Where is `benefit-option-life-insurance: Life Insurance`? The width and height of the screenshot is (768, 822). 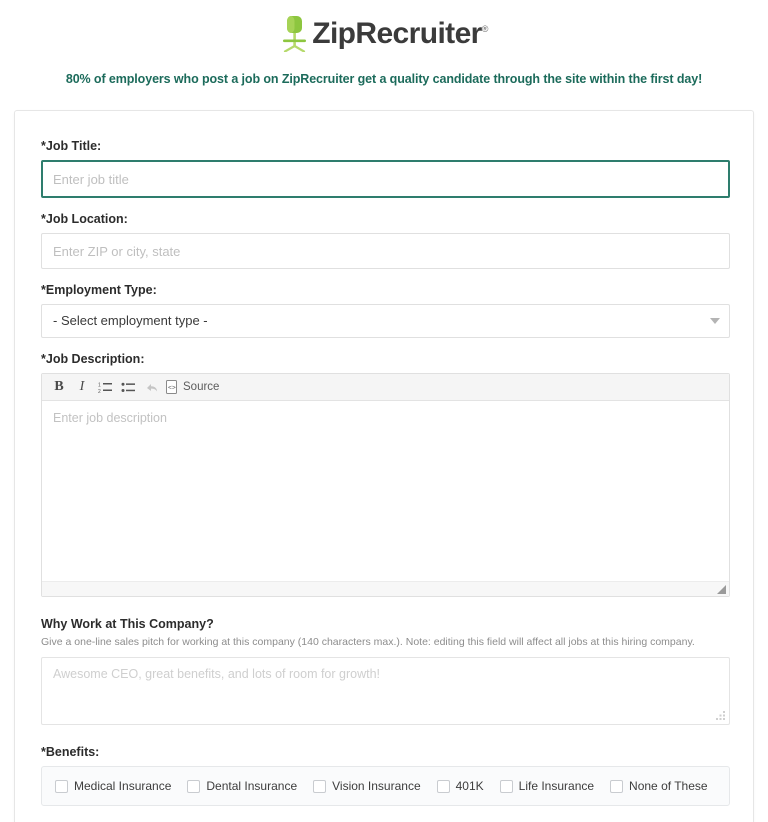 benefit-option-life-insurance: Life Insurance is located at coordinates (547, 786).